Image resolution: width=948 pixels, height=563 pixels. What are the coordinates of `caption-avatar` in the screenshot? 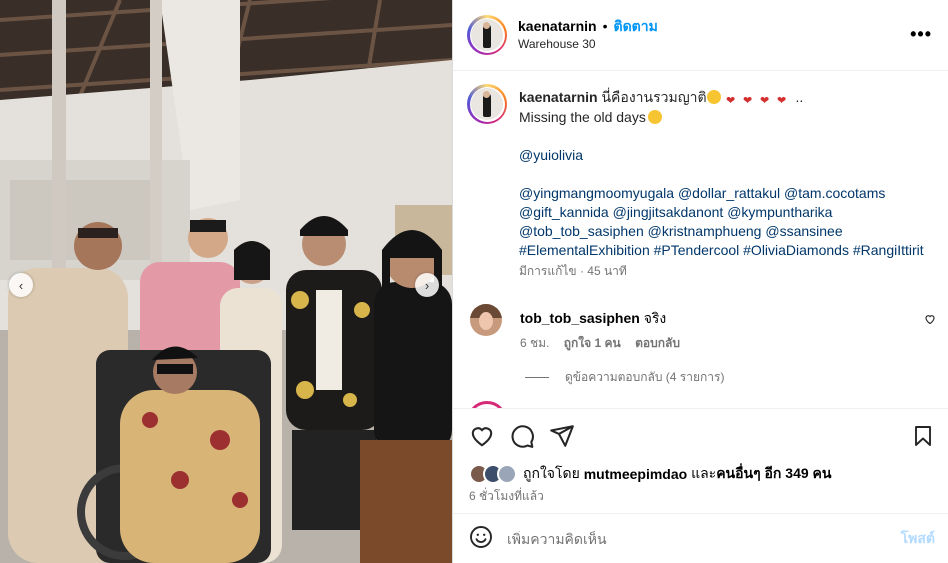 It's located at (487, 104).